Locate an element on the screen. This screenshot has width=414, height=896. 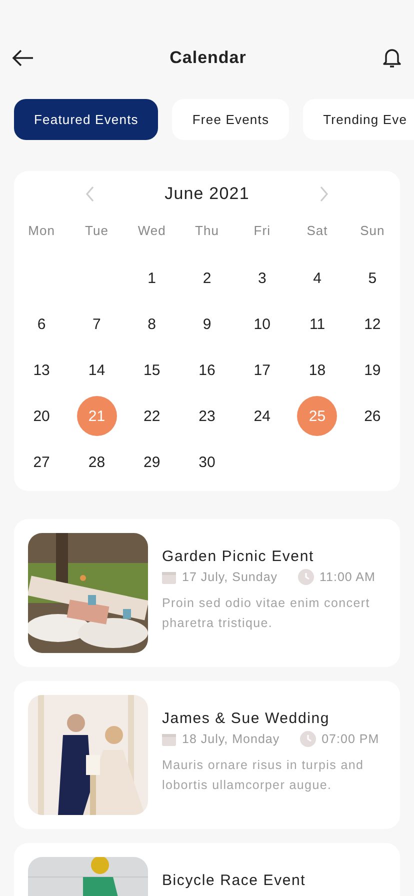
page-title: Calendar is located at coordinates (208, 58).